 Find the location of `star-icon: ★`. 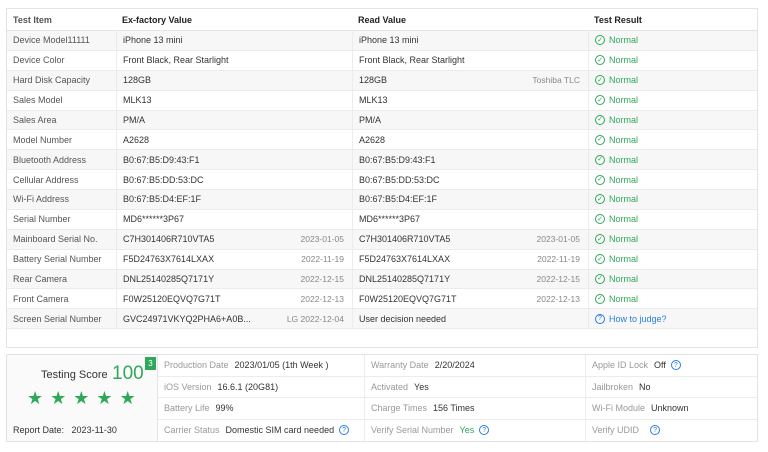

star-icon: ★ is located at coordinates (81, 398).